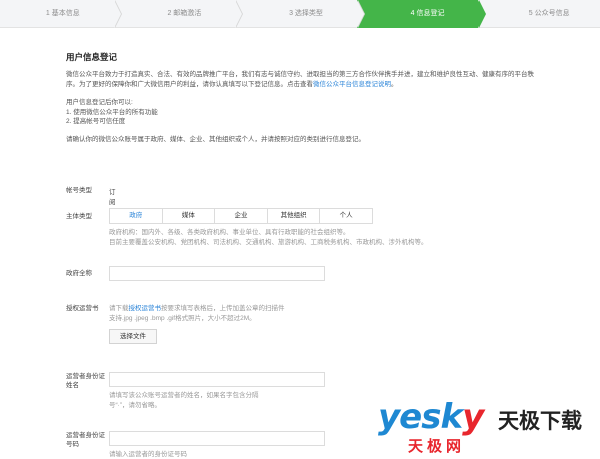 Image resolution: width=600 pixels, height=459 pixels. I want to click on subject-type-enterprise: 企业, so click(241, 216).